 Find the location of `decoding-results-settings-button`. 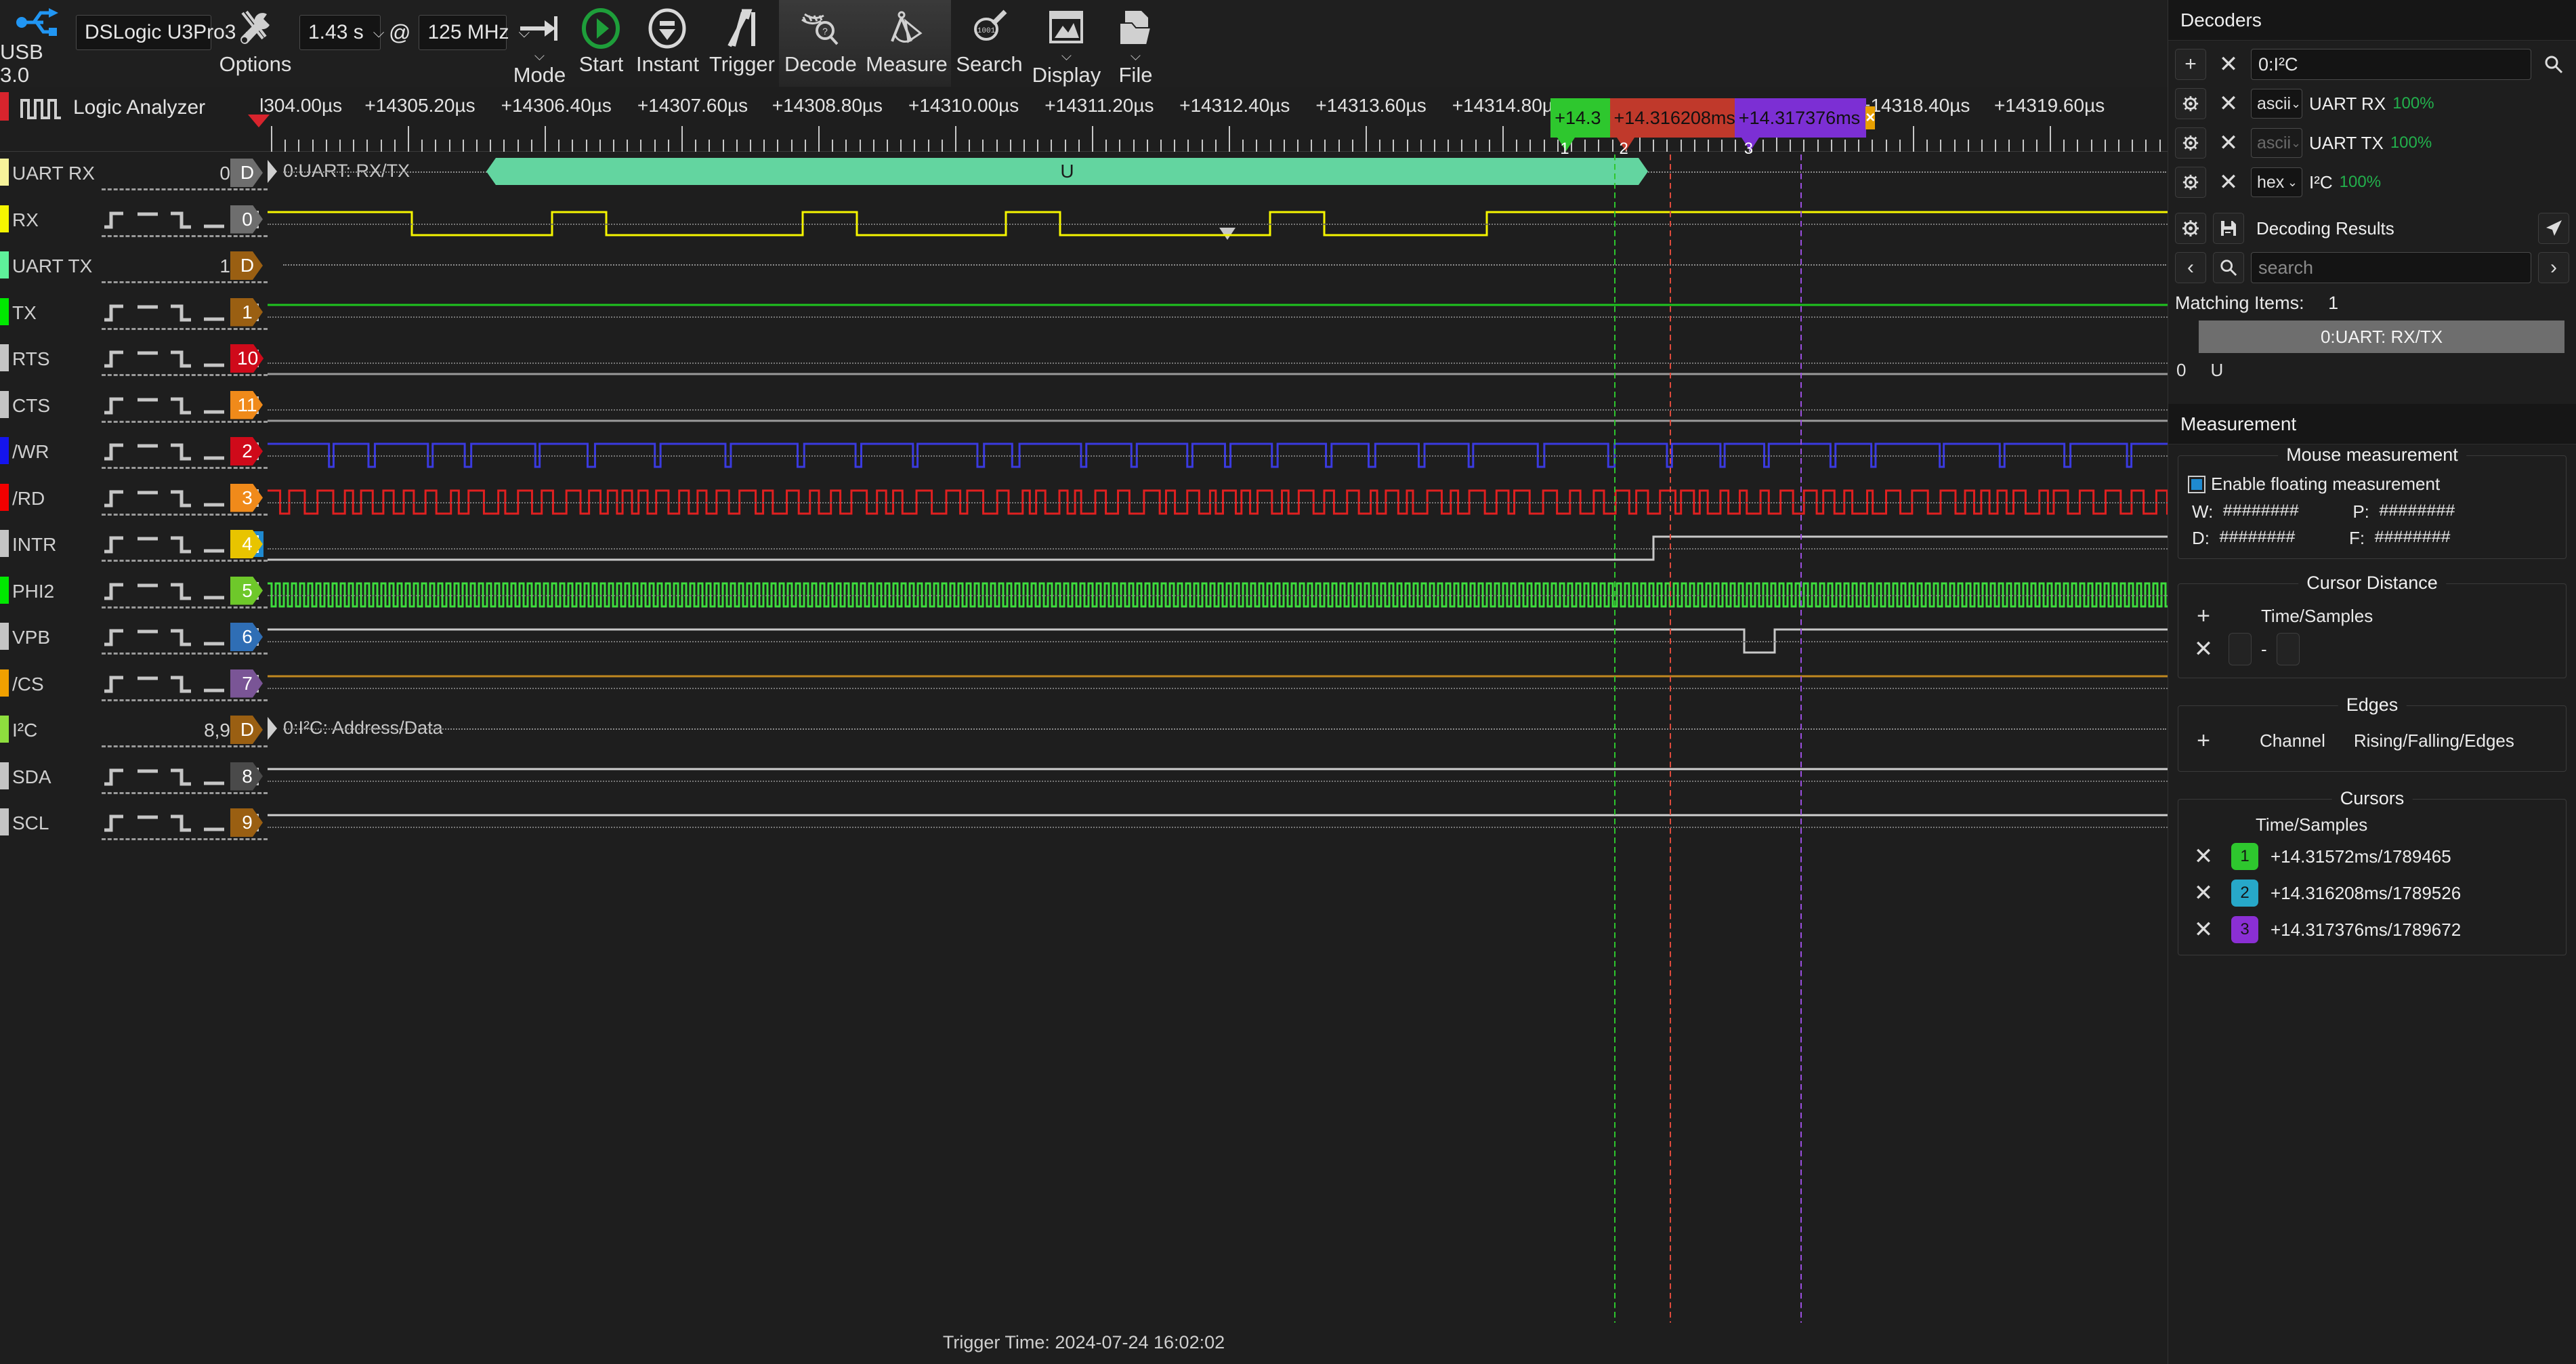

decoding-results-settings-button is located at coordinates (2190, 228).